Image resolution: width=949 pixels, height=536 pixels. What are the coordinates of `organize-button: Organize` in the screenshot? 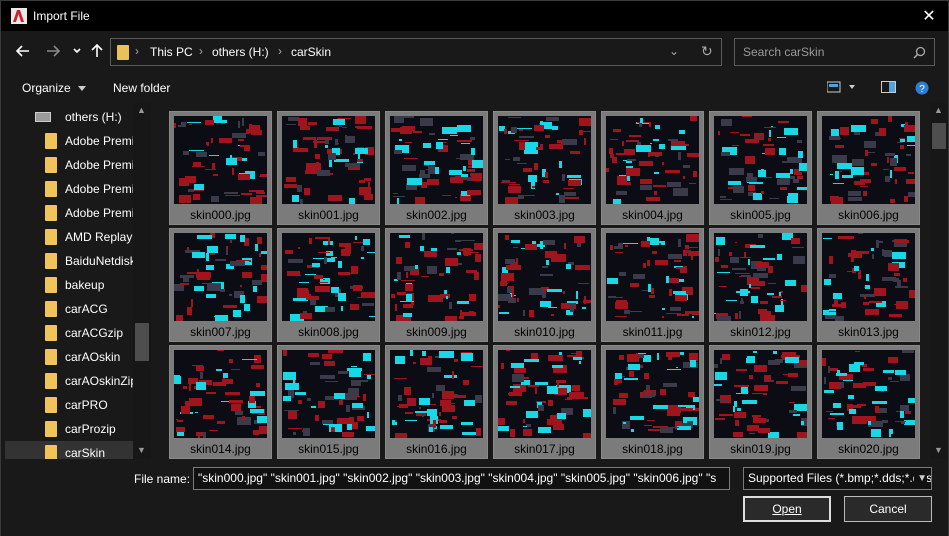 It's located at (54, 88).